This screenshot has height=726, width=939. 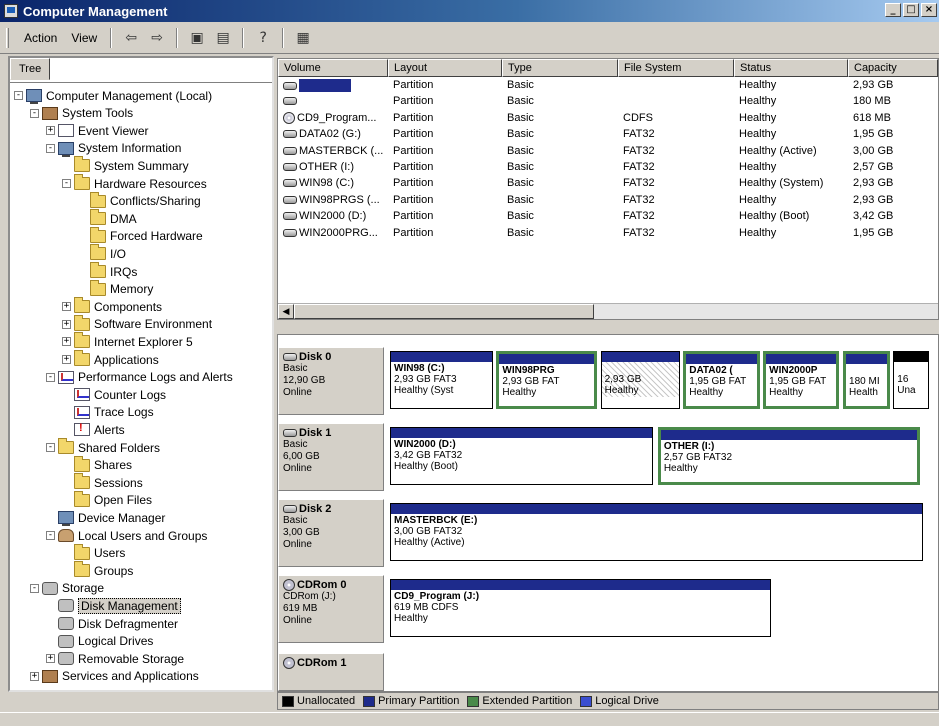 What do you see at coordinates (114, 394) in the screenshot?
I see `tree-item-counter-logs: Counter Logs` at bounding box center [114, 394].